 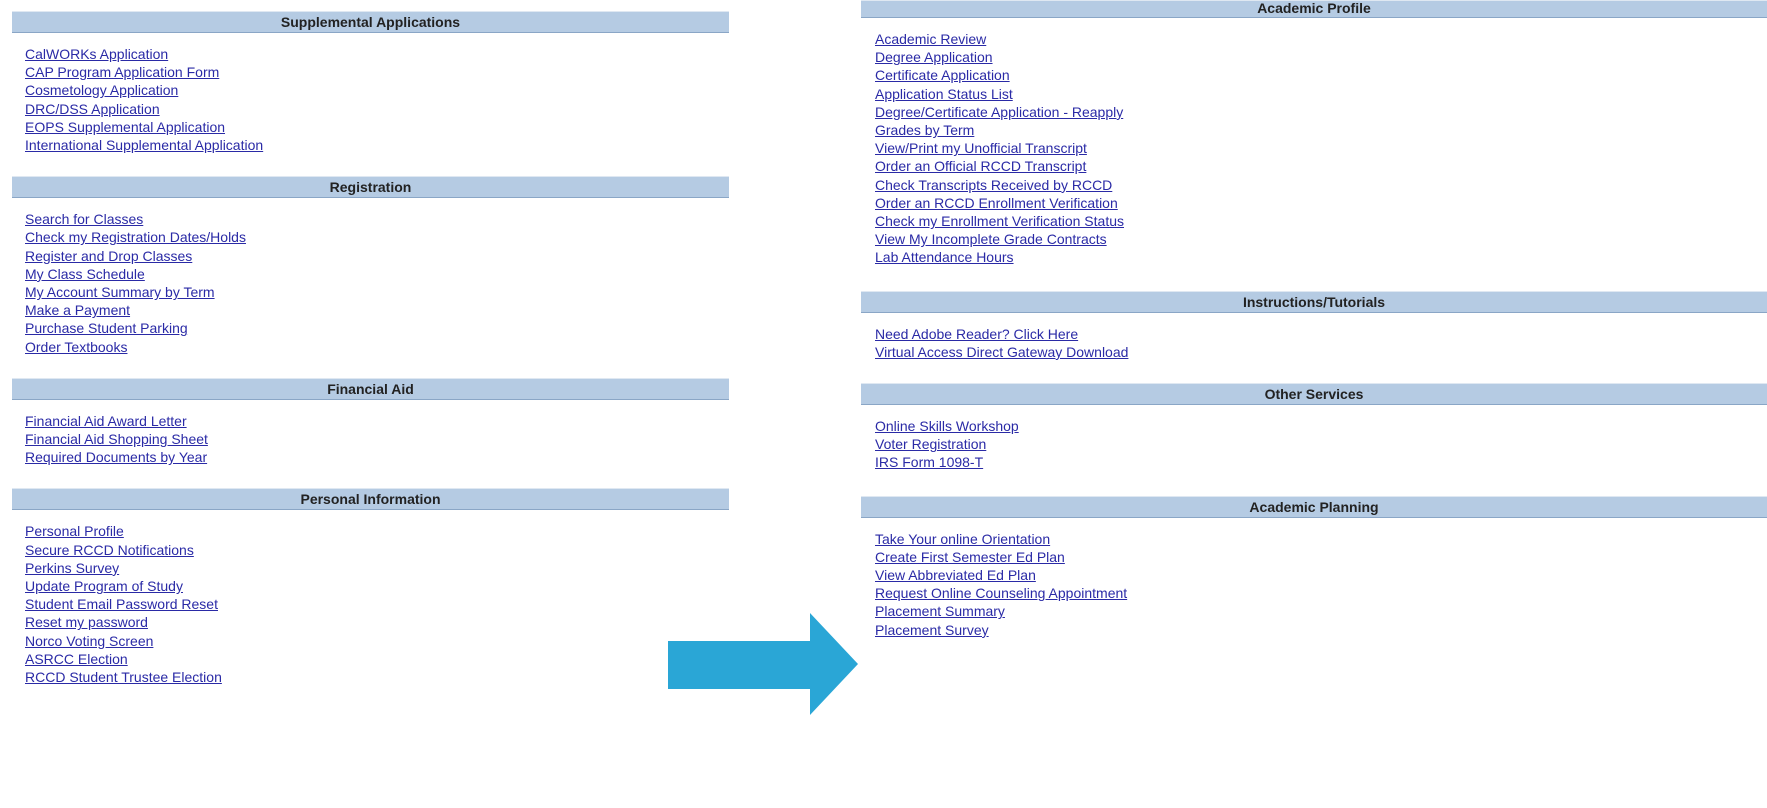 What do you see at coordinates (377, 54) in the screenshot?
I see `link-calworks-application: CalWORKs Application` at bounding box center [377, 54].